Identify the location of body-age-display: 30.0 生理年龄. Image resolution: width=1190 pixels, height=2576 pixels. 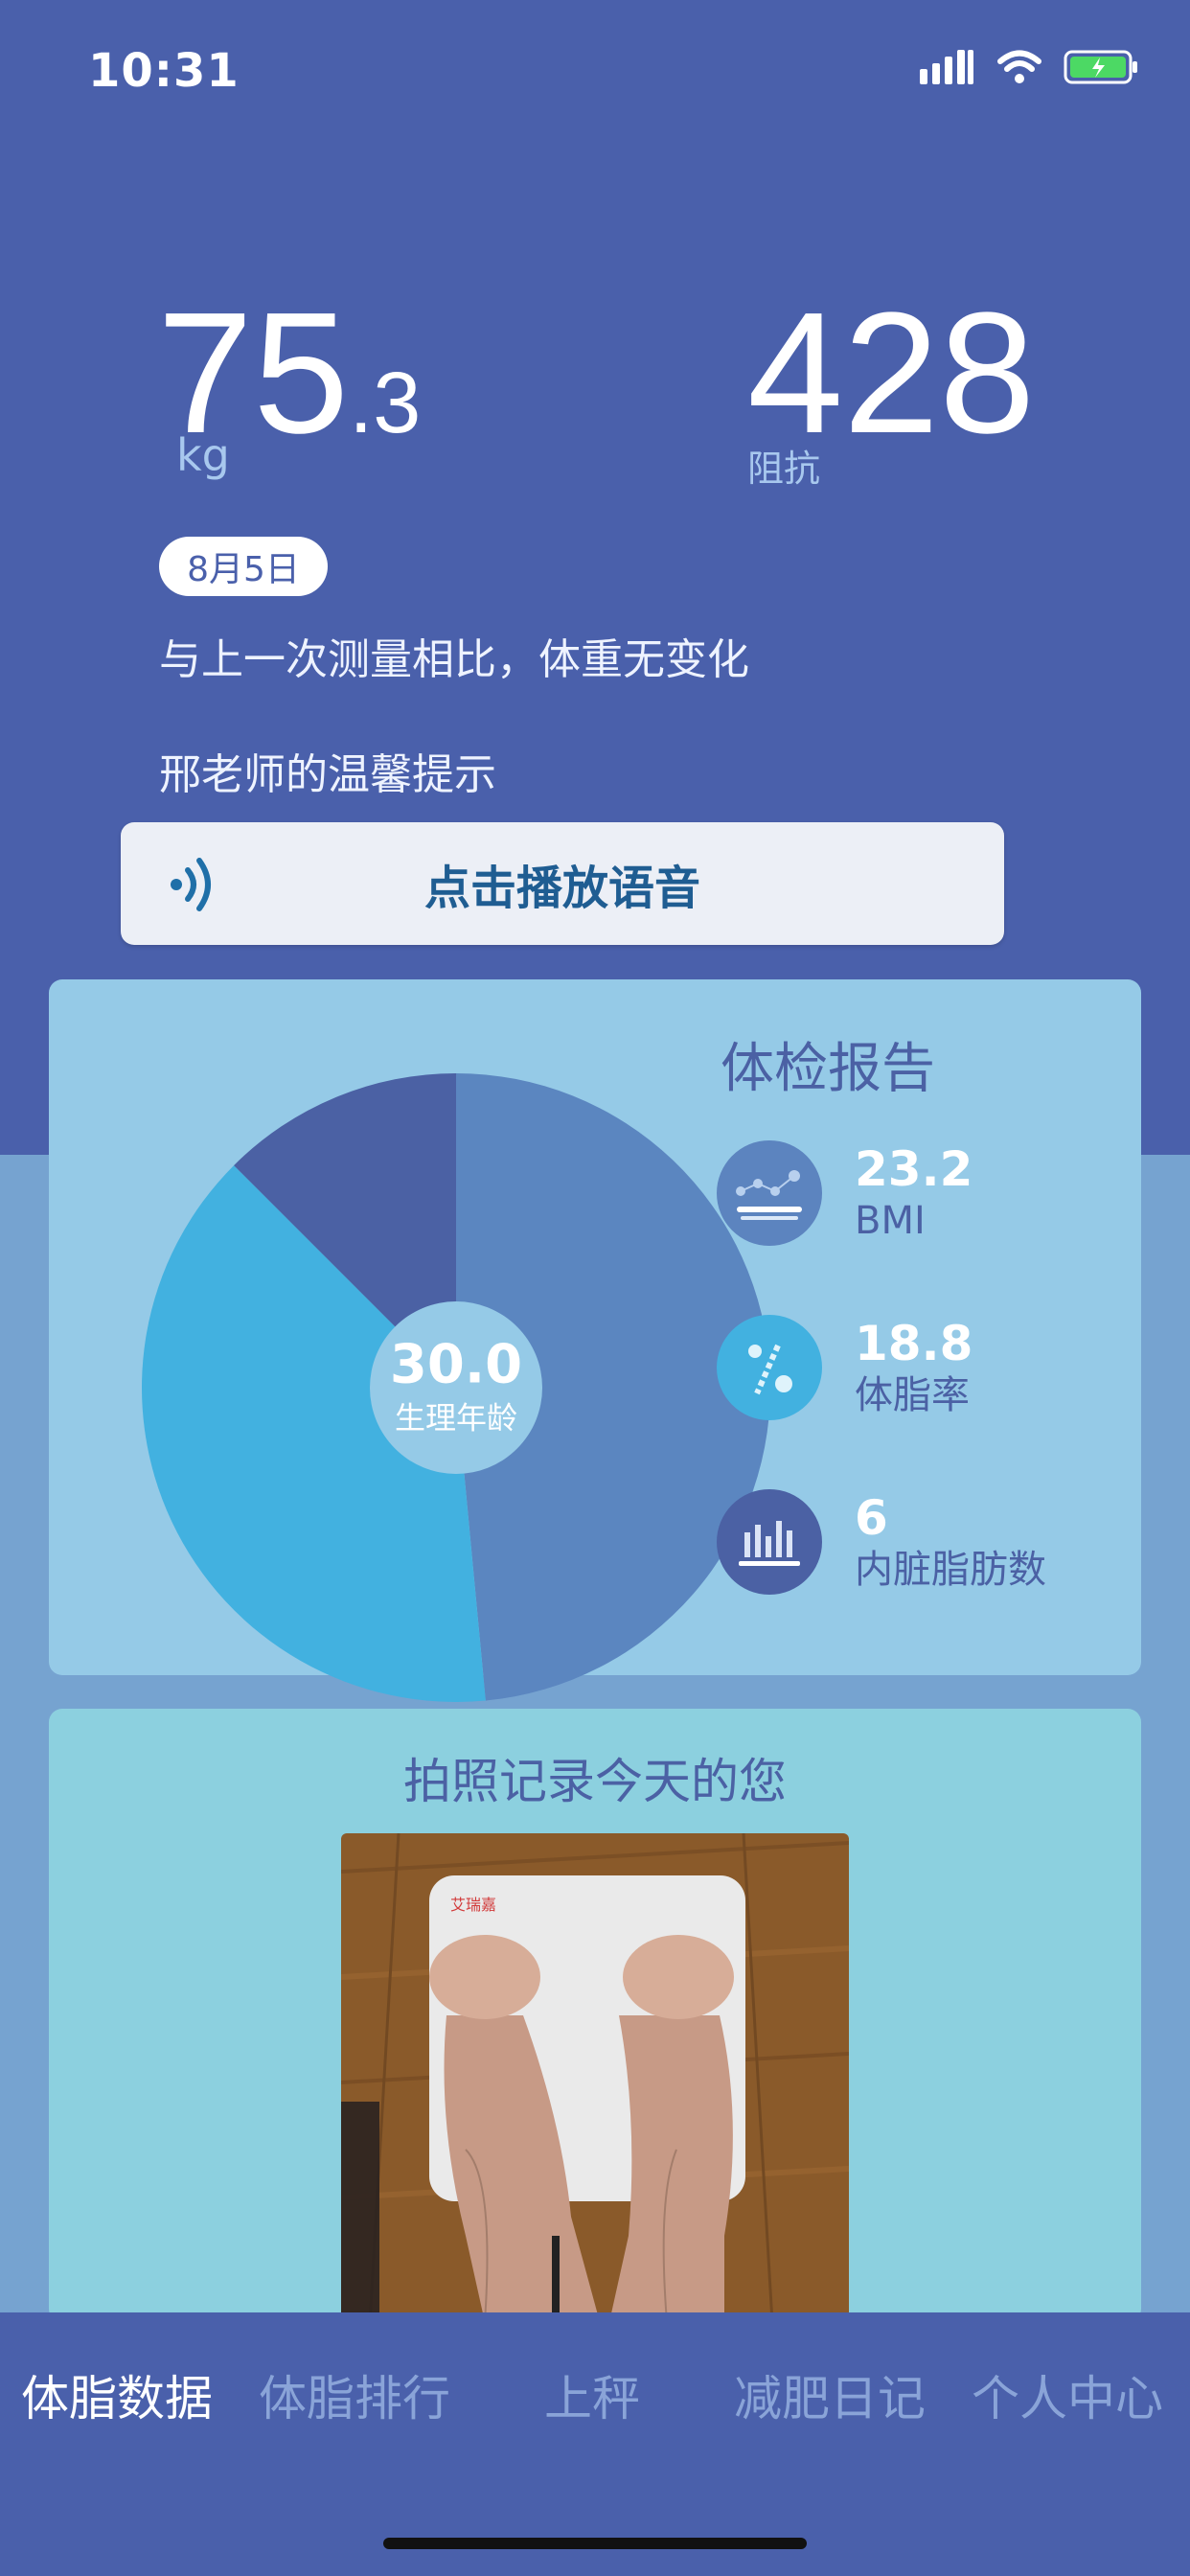
(456, 1385).